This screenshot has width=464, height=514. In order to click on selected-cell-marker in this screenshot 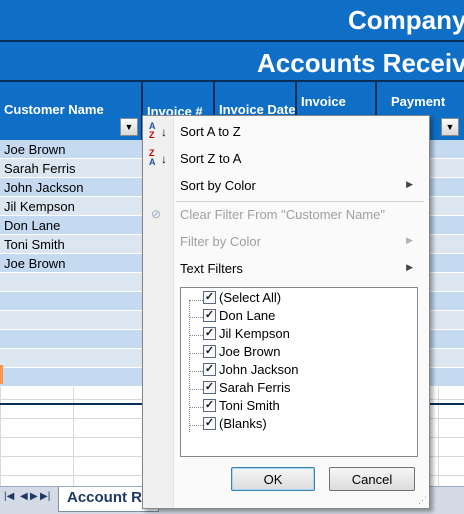, I will do `click(1, 374)`.